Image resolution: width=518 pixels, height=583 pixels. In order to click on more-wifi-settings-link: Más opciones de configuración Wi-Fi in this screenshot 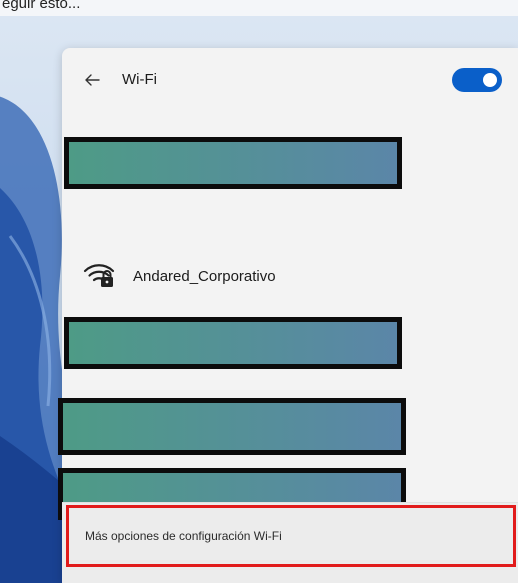, I will do `click(291, 536)`.